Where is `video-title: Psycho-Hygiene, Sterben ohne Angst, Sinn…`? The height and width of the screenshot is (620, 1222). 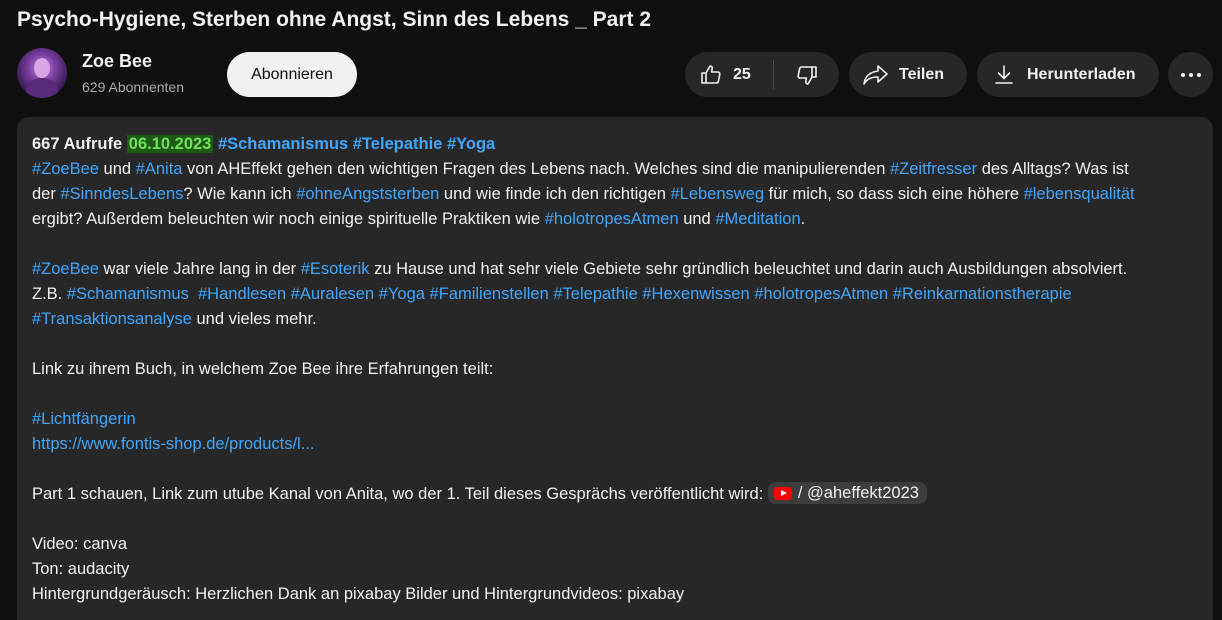 video-title: Psycho-Hygiene, Sterben ohne Angst, Sinn… is located at coordinates (334, 19).